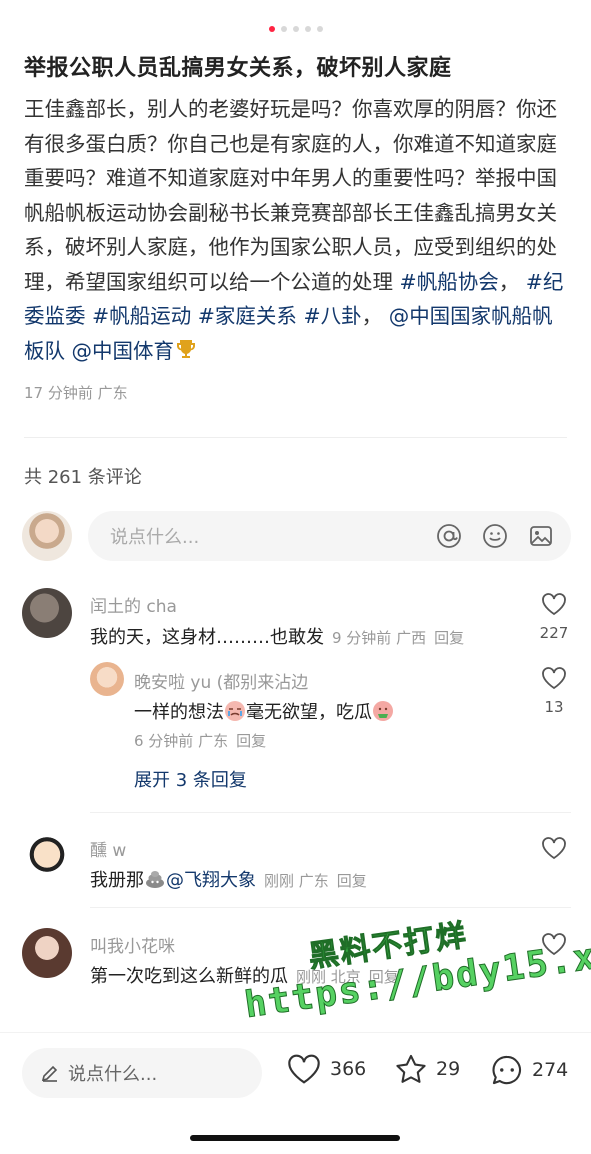 This screenshot has width=591, height=1154. I want to click on like-count: 227, so click(554, 633).